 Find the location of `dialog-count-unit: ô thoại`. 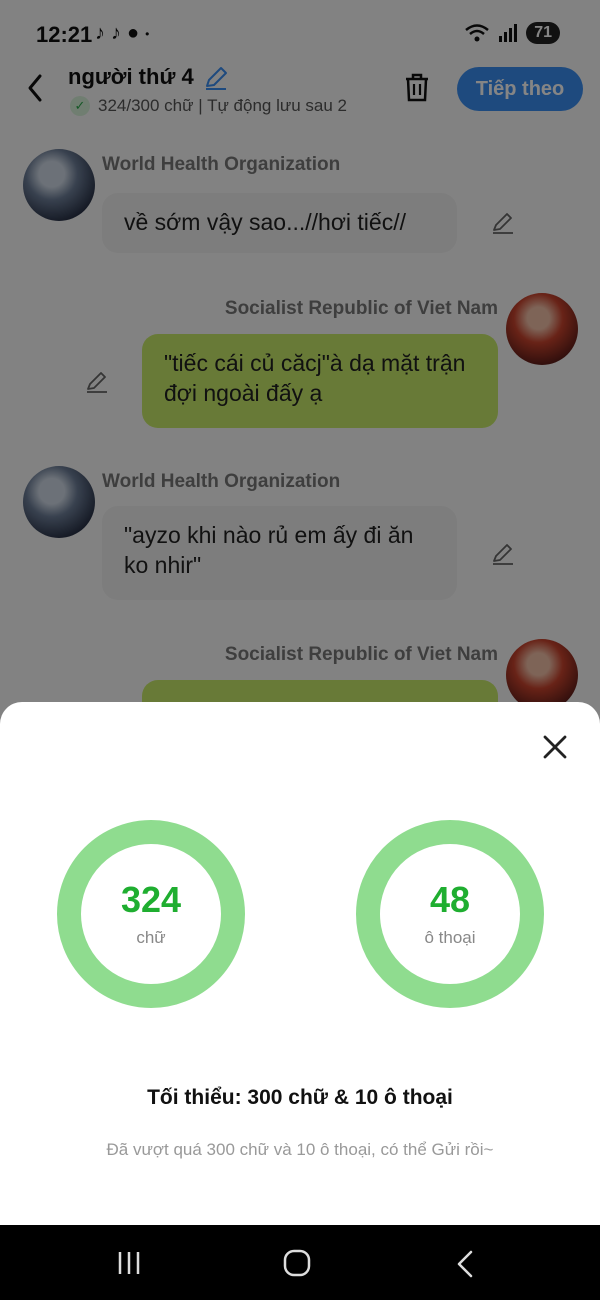

dialog-count-unit: ô thoại is located at coordinates (450, 937).